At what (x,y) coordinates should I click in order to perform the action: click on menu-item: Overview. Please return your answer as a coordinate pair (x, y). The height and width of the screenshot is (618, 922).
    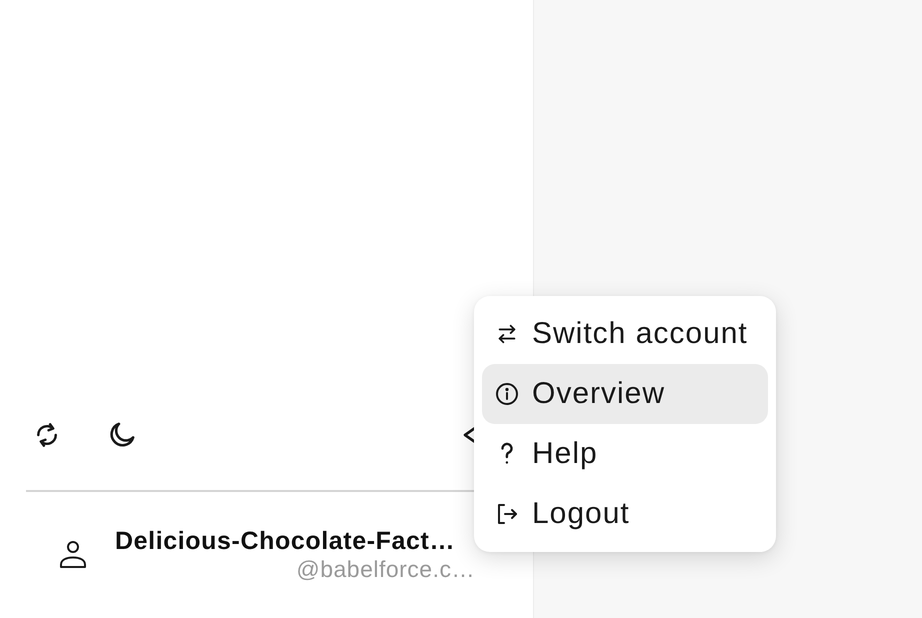
    Looking at the image, I should click on (625, 394).